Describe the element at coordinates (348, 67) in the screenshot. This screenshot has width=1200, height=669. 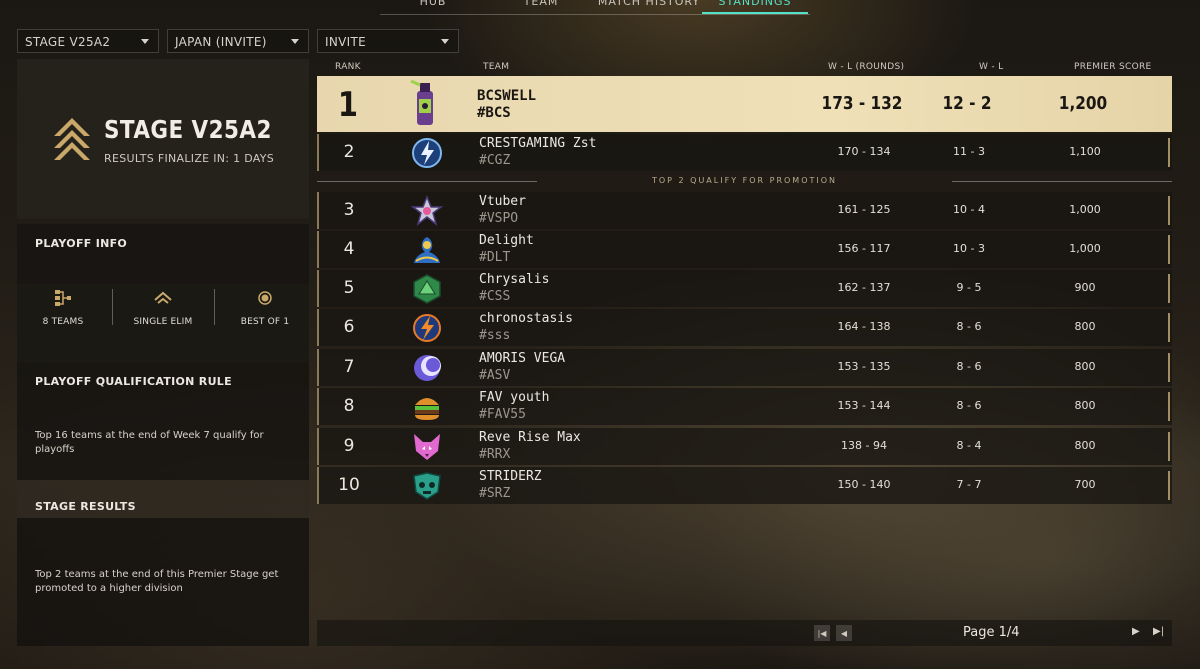
I see `col-rank: RANK` at that location.